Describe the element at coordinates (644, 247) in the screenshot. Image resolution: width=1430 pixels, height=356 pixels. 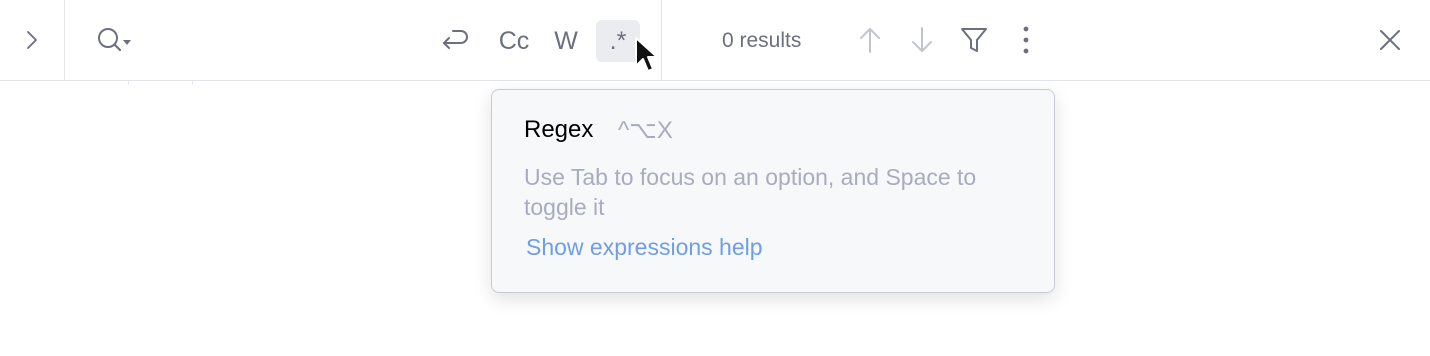
I see `show-expressions-help-link: Show expressions help` at that location.